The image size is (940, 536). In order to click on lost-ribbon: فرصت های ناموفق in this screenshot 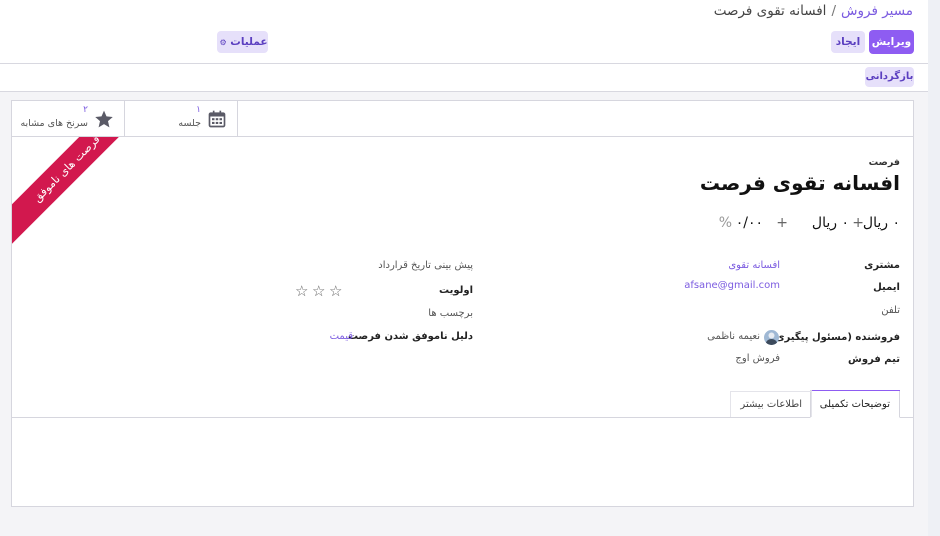, I will do `click(72, 197)`.